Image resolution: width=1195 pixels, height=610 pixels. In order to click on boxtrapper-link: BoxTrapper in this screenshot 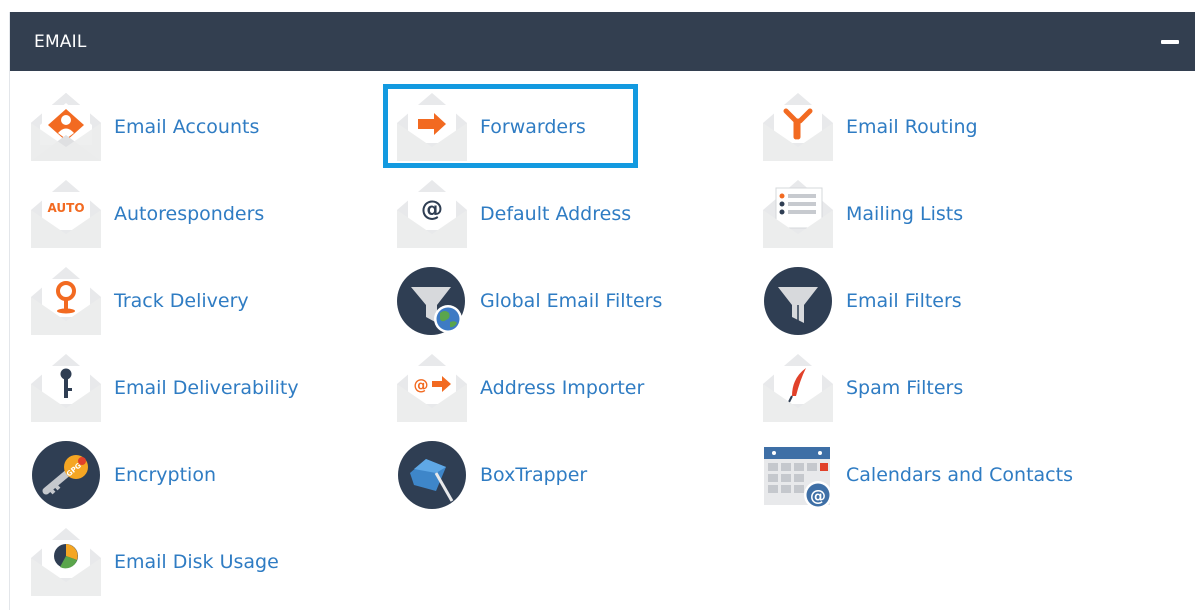, I will do `click(561, 475)`.